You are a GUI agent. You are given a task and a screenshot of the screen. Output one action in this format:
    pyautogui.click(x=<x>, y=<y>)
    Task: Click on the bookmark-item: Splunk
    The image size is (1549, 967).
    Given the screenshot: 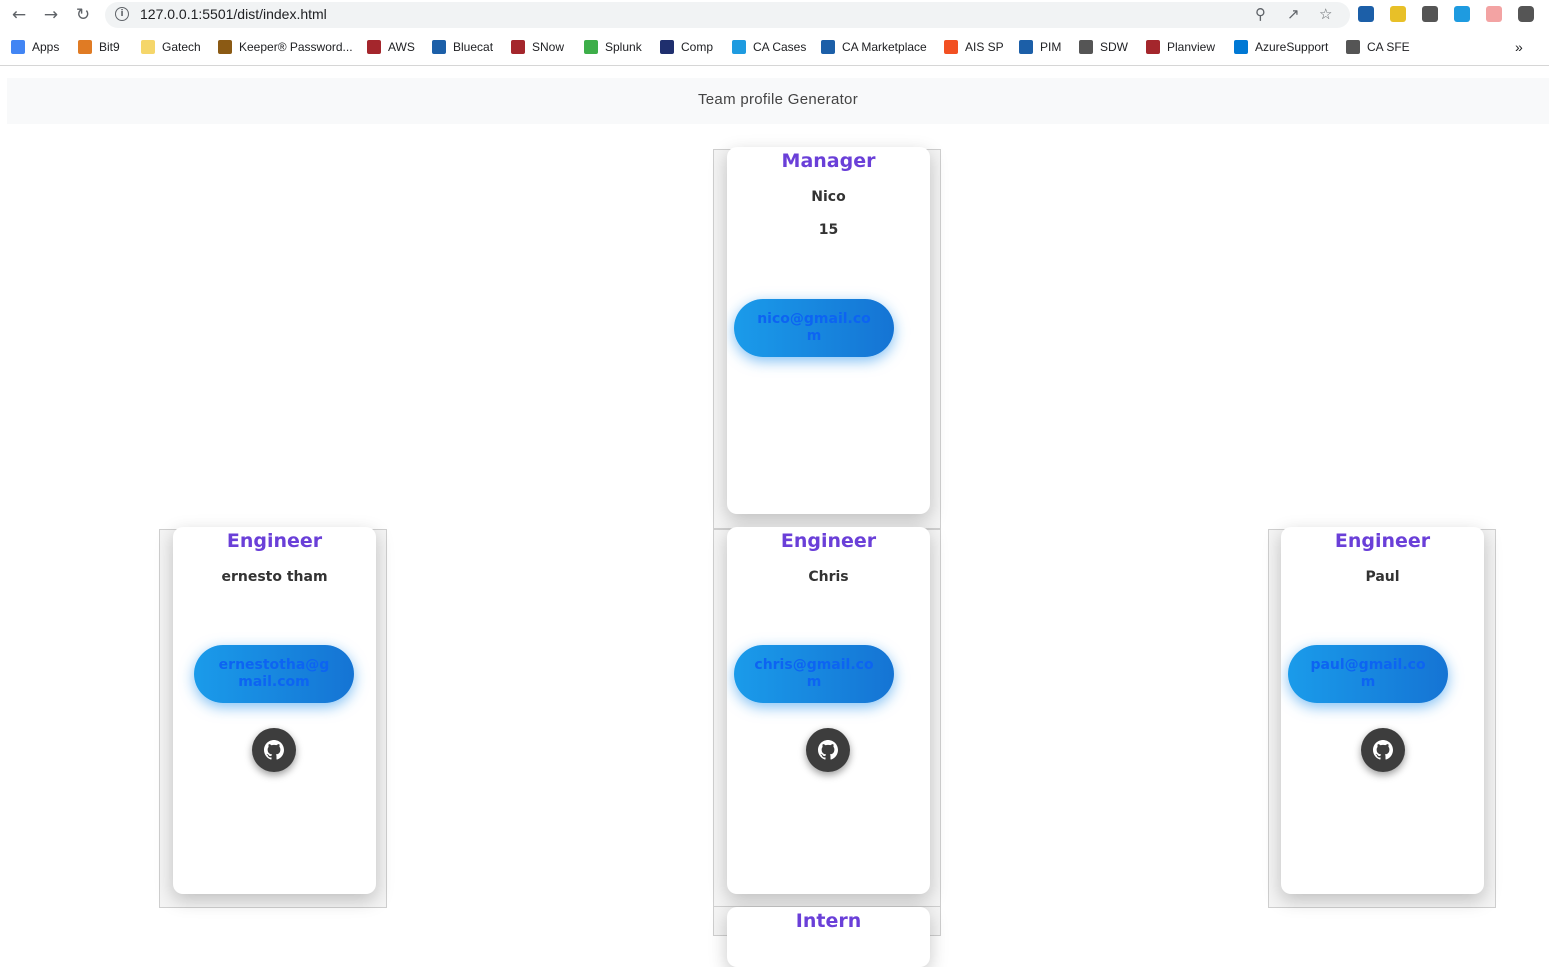 What is the action you would take?
    pyautogui.click(x=613, y=47)
    